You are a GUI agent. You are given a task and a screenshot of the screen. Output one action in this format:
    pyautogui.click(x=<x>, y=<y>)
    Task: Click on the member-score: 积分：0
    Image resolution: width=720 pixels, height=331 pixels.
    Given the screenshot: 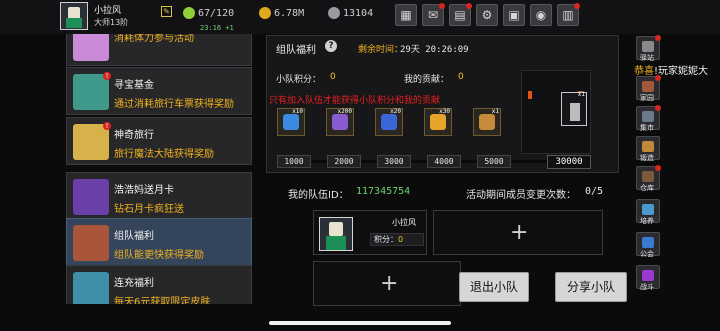 What is the action you would take?
    pyautogui.click(x=397, y=239)
    